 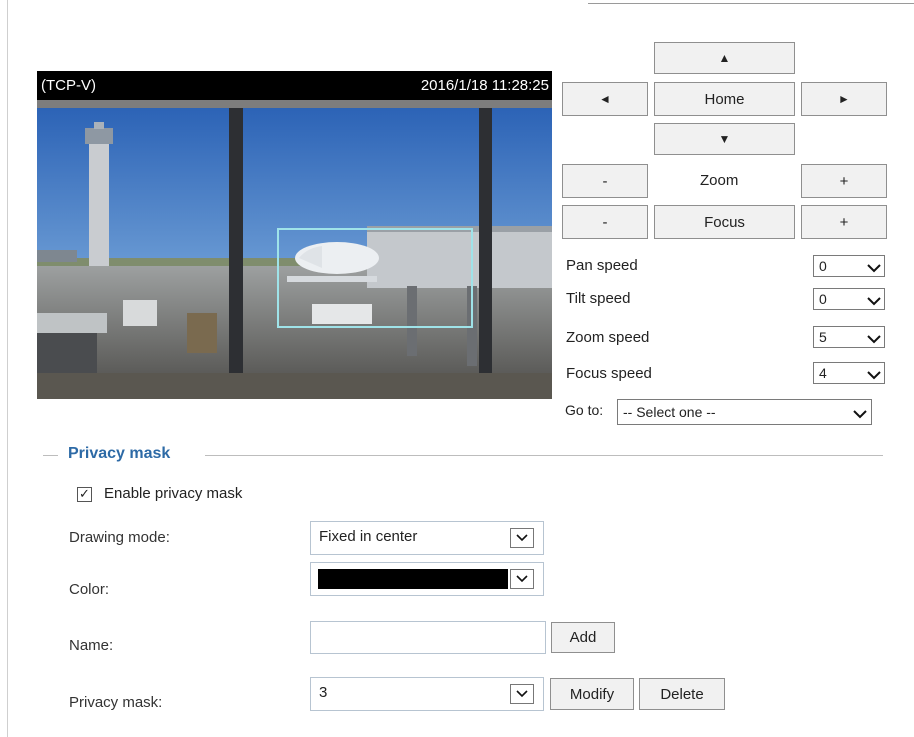 I want to click on delete-button-label: Delete, so click(x=682, y=694).